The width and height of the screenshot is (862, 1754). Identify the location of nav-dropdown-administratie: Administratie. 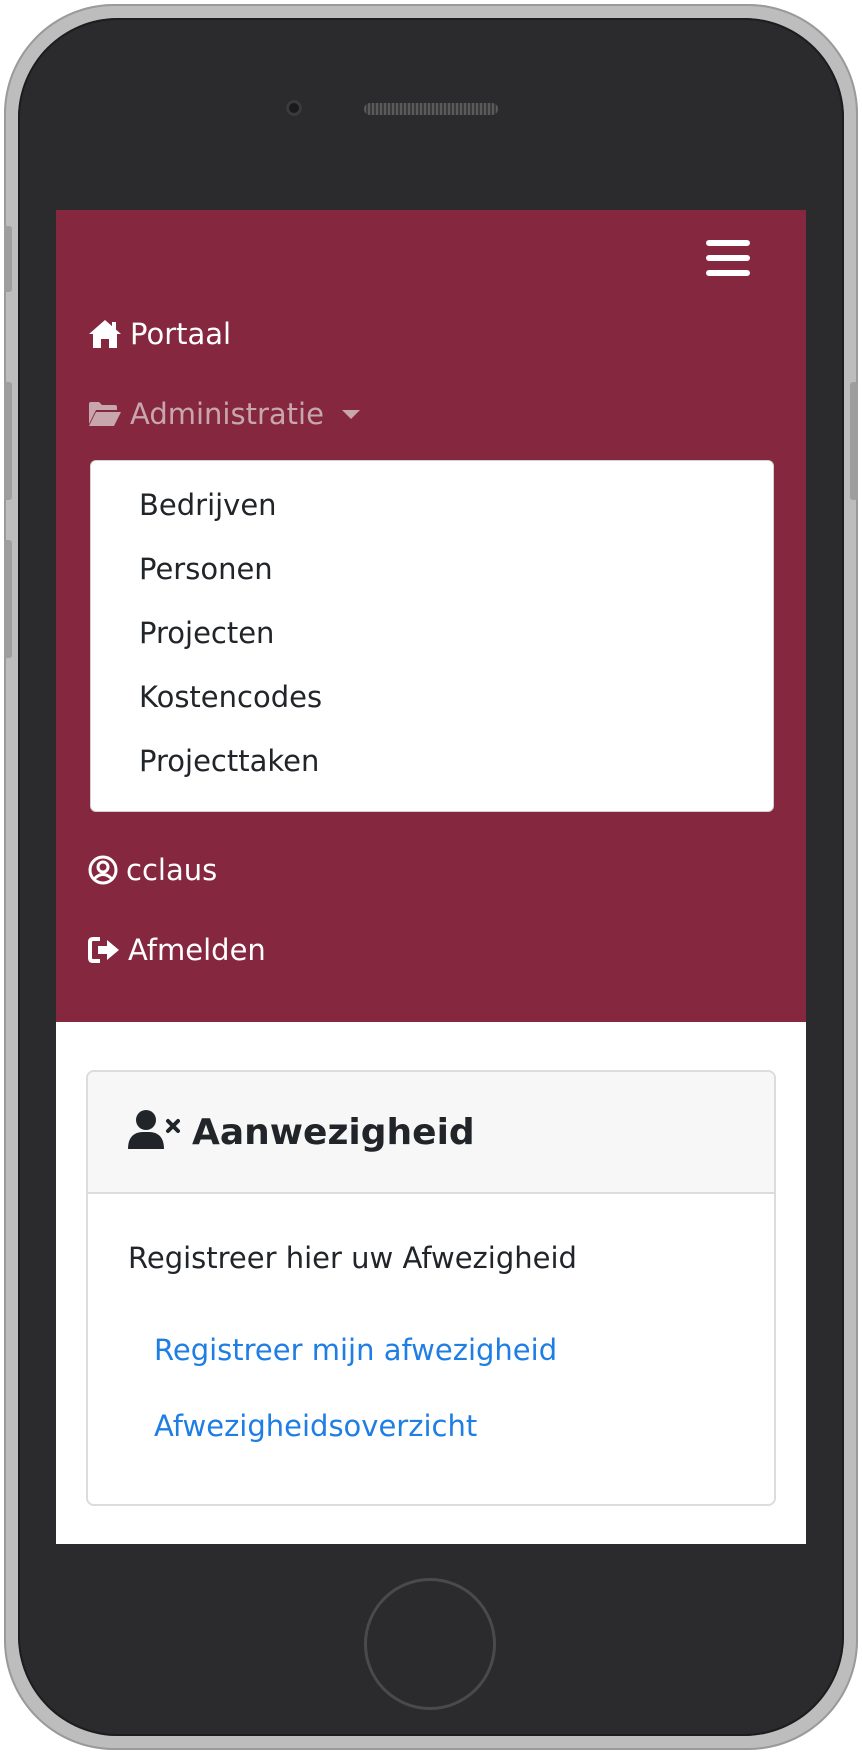
(224, 414).